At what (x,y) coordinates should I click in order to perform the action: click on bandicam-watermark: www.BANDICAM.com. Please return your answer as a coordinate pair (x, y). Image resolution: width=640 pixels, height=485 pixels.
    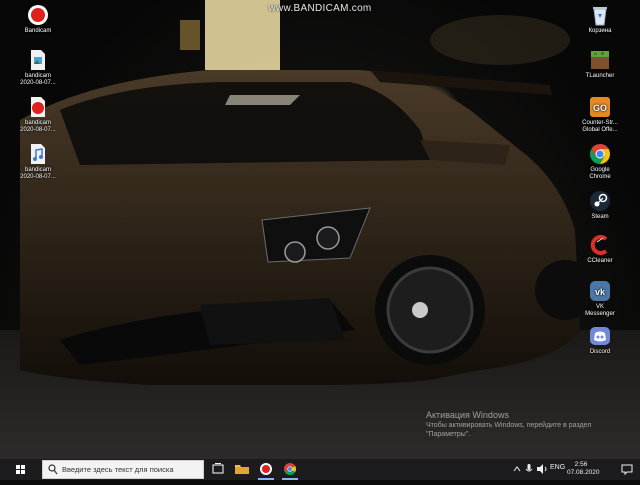
    Looking at the image, I should click on (320, 8).